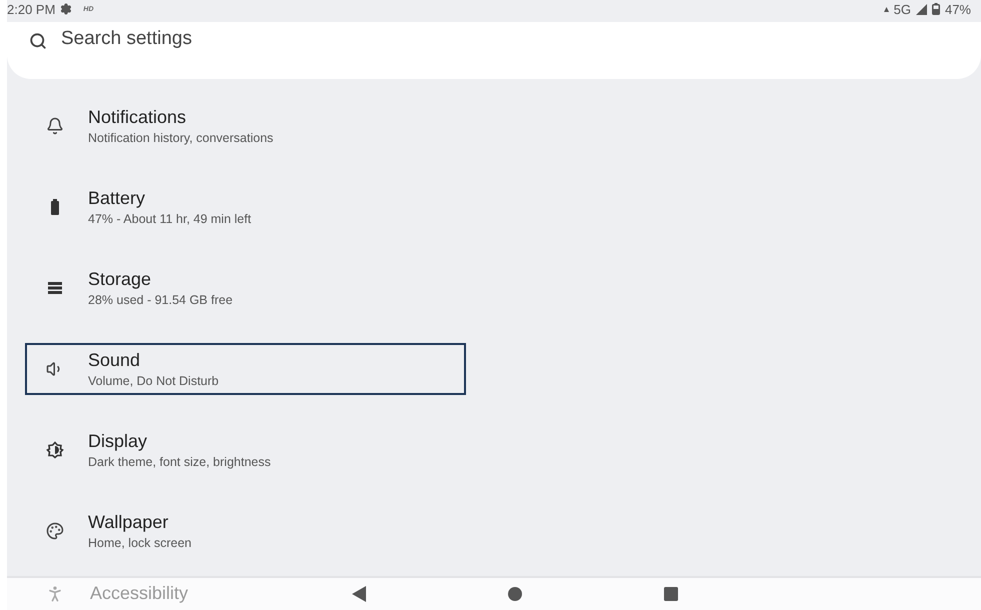 The width and height of the screenshot is (981, 610). I want to click on item-subtitle: Home, lock screen, so click(140, 543).